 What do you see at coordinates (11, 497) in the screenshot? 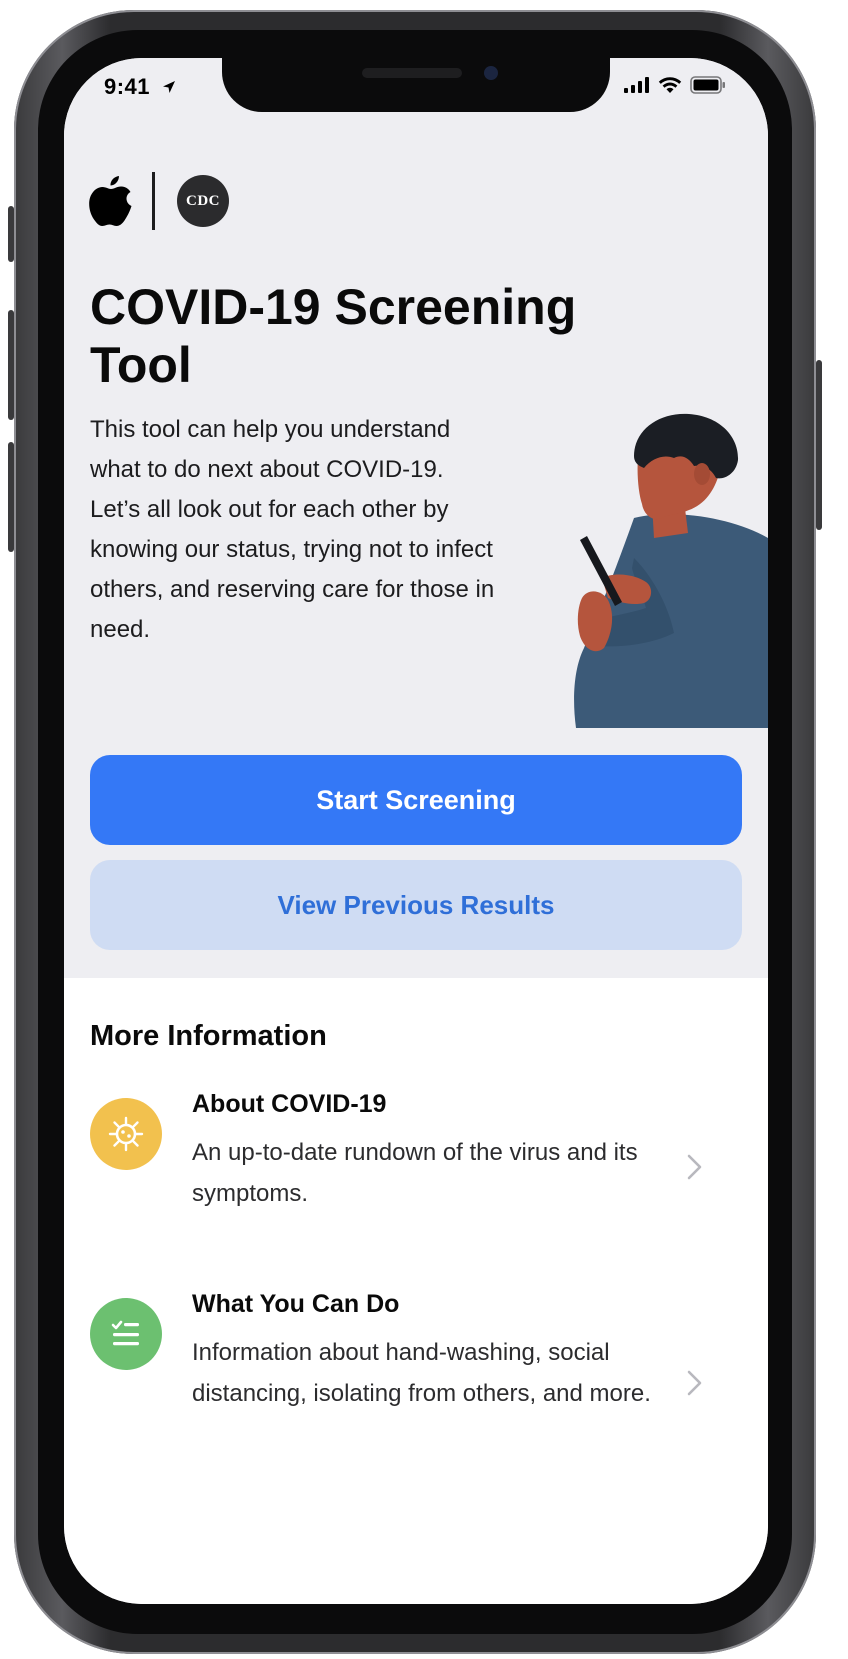
I see `volume-down-button` at bounding box center [11, 497].